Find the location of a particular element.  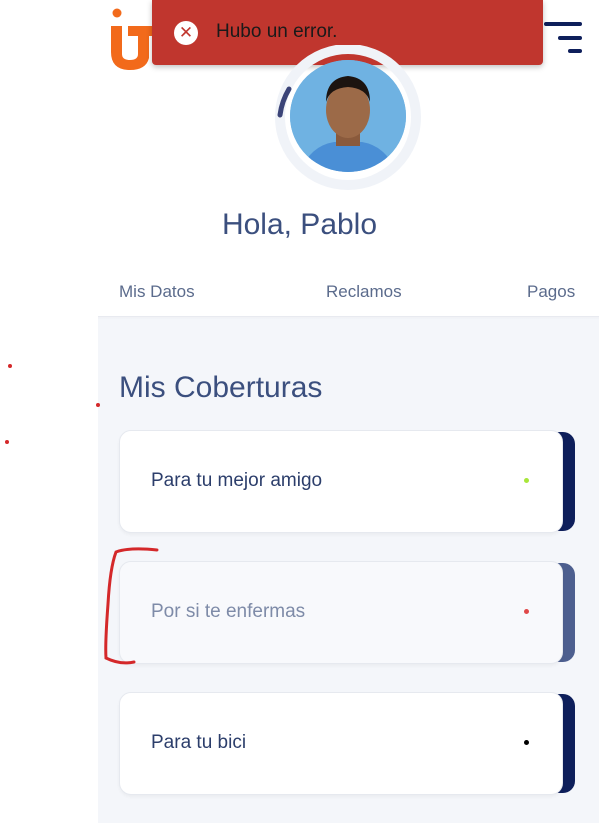

coverage-label: Por si te enfermas is located at coordinates (228, 611).